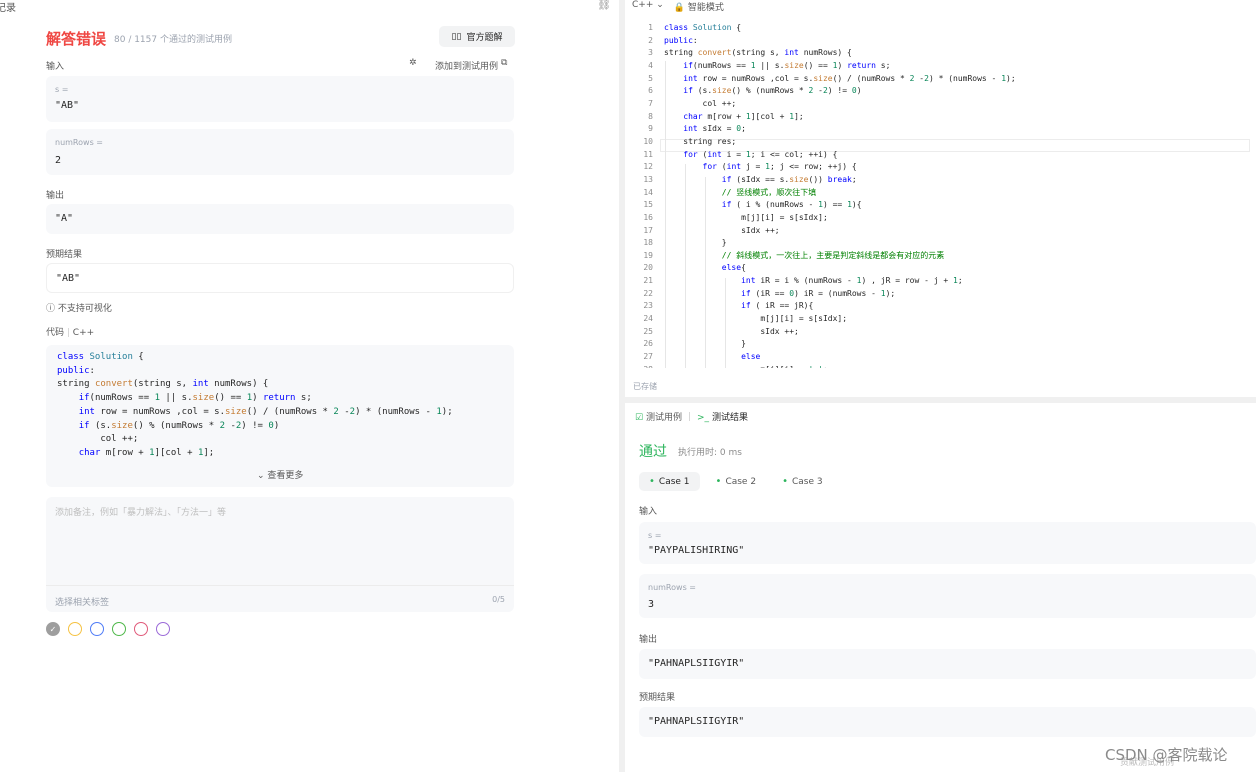 The image size is (1256, 772). What do you see at coordinates (456, 36) in the screenshot?
I see `book-icon: ▯▯` at bounding box center [456, 36].